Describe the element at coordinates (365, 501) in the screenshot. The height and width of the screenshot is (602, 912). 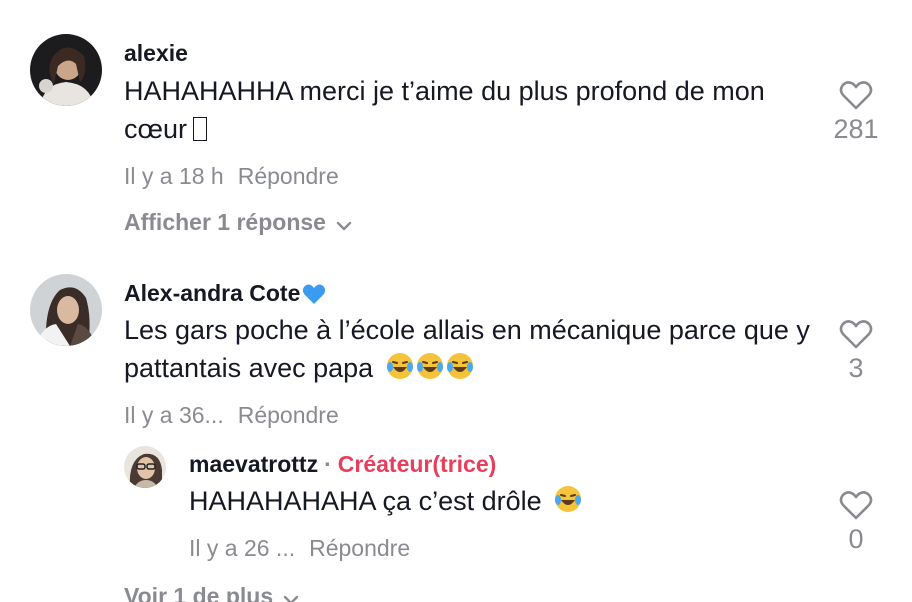
I see `reply-text-content: HAHAHAHAHA ça c’est drôle` at that location.